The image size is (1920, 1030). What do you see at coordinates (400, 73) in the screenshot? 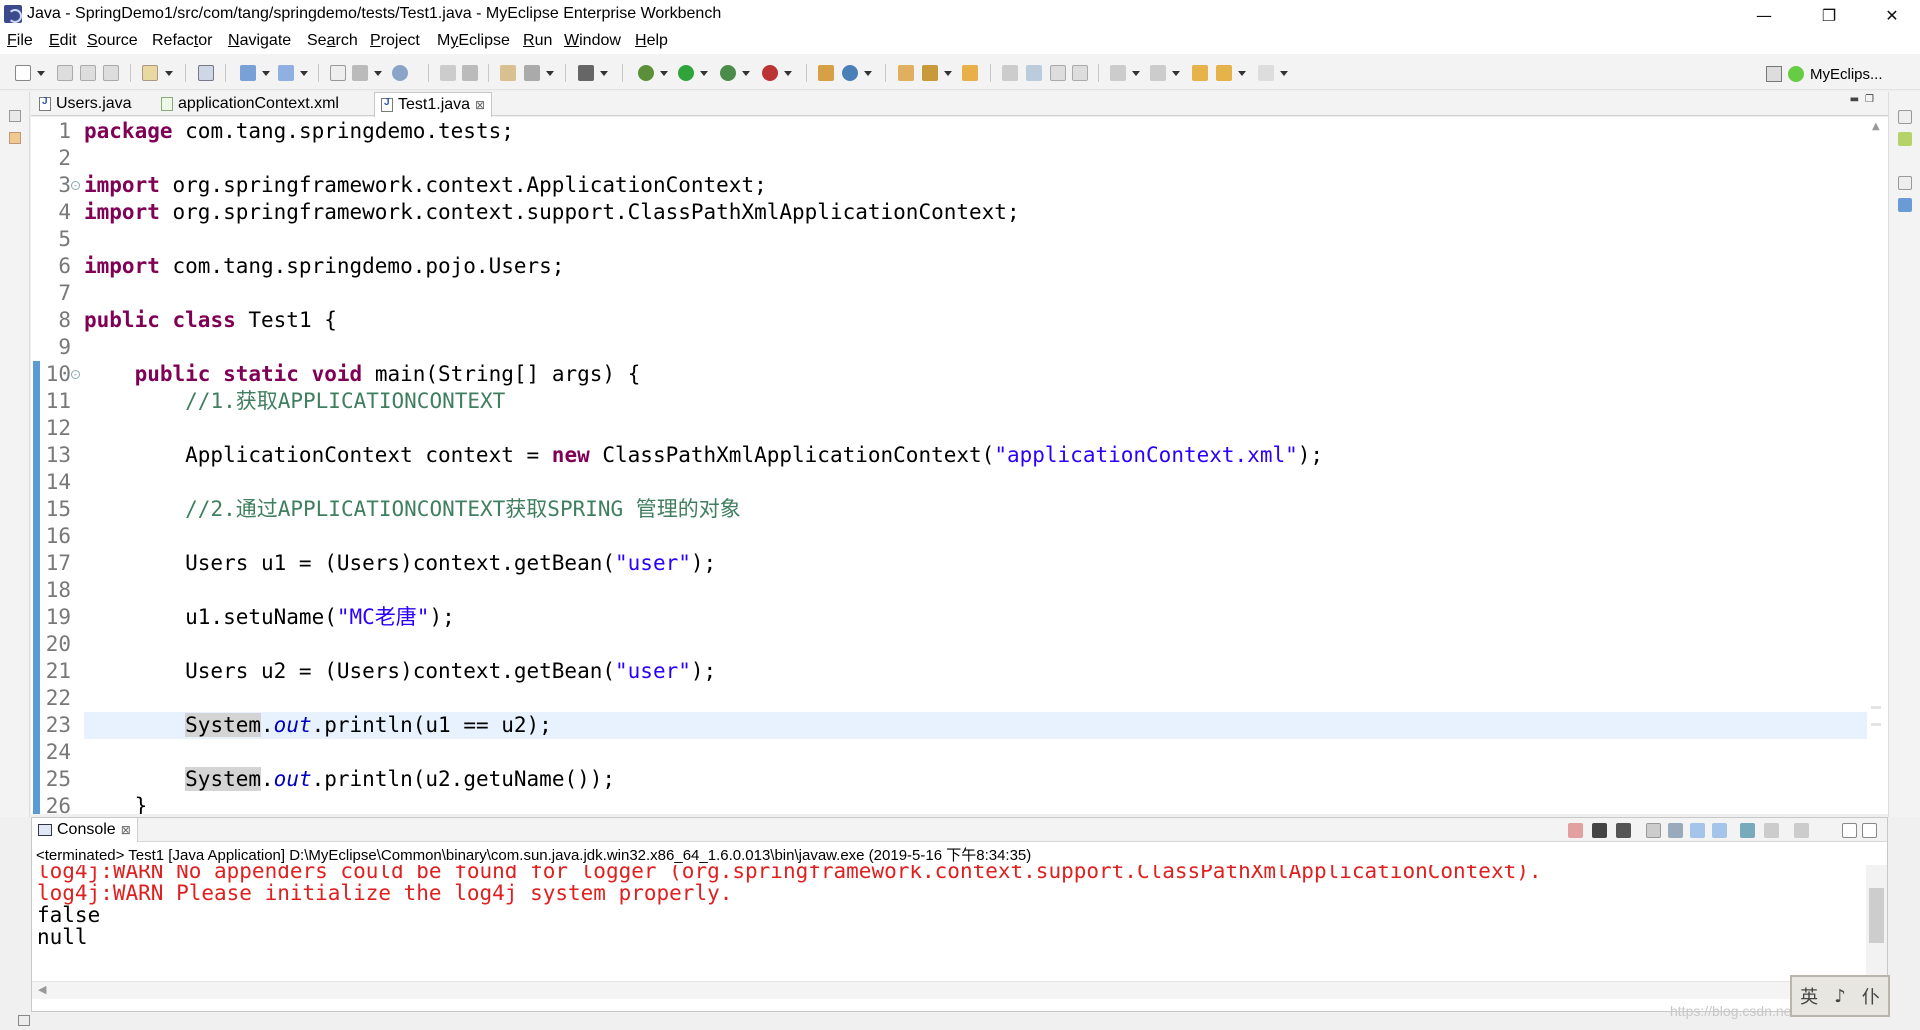
I see `globe-icon` at bounding box center [400, 73].